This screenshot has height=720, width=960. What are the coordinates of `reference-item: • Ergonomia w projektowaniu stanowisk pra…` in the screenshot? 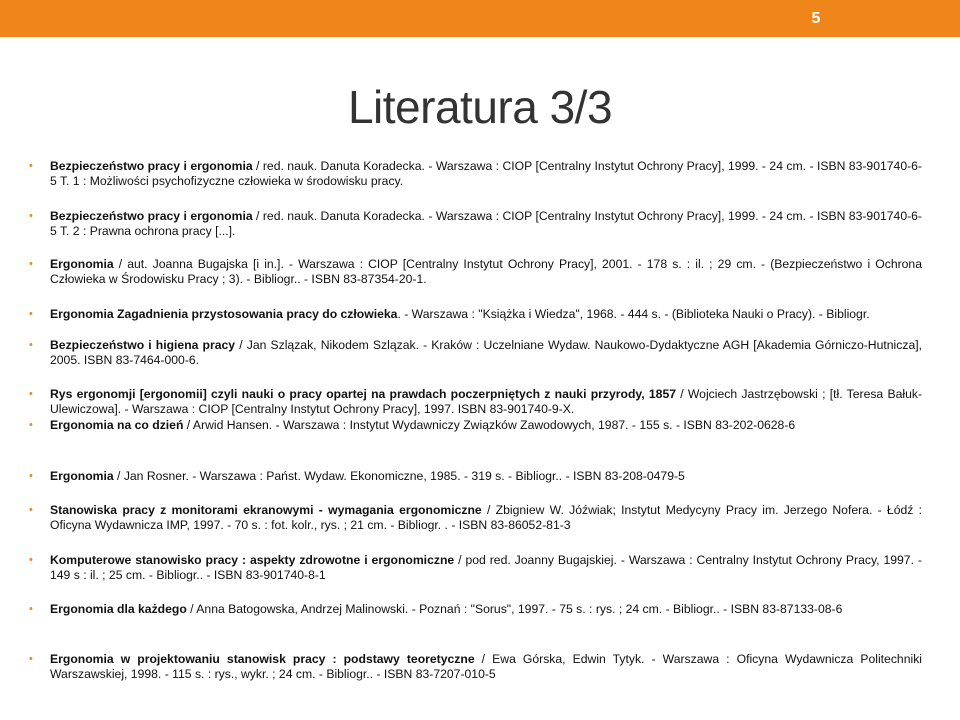 It's located at (475, 667).